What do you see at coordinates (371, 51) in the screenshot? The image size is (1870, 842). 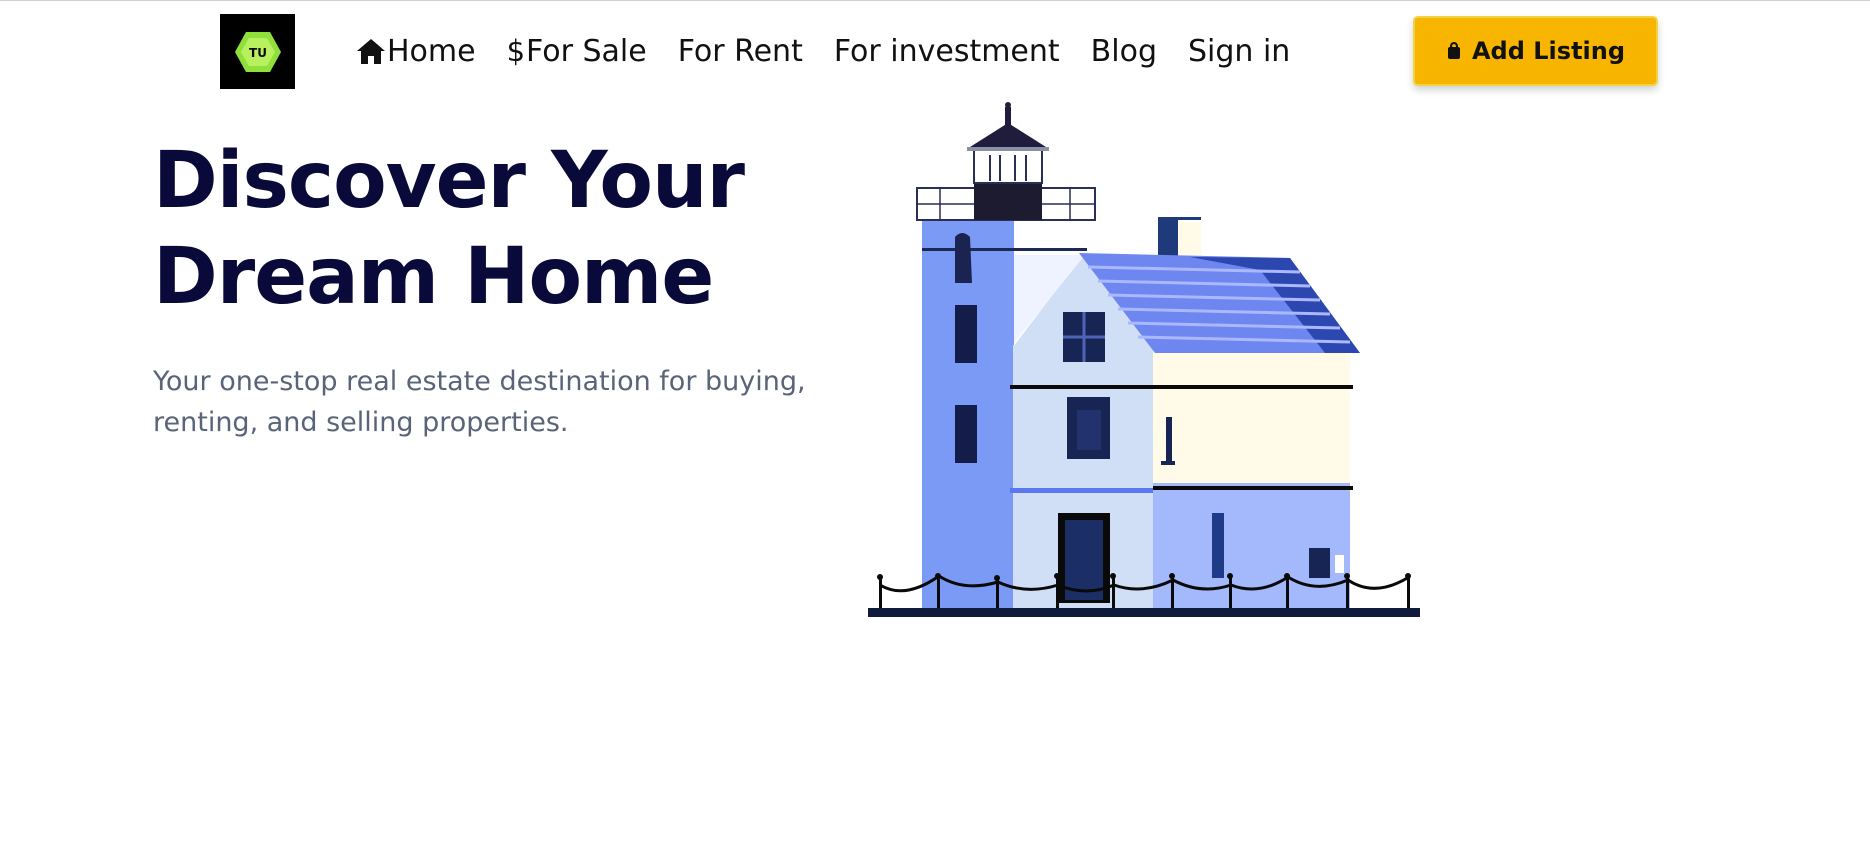 I see `home-icon` at bounding box center [371, 51].